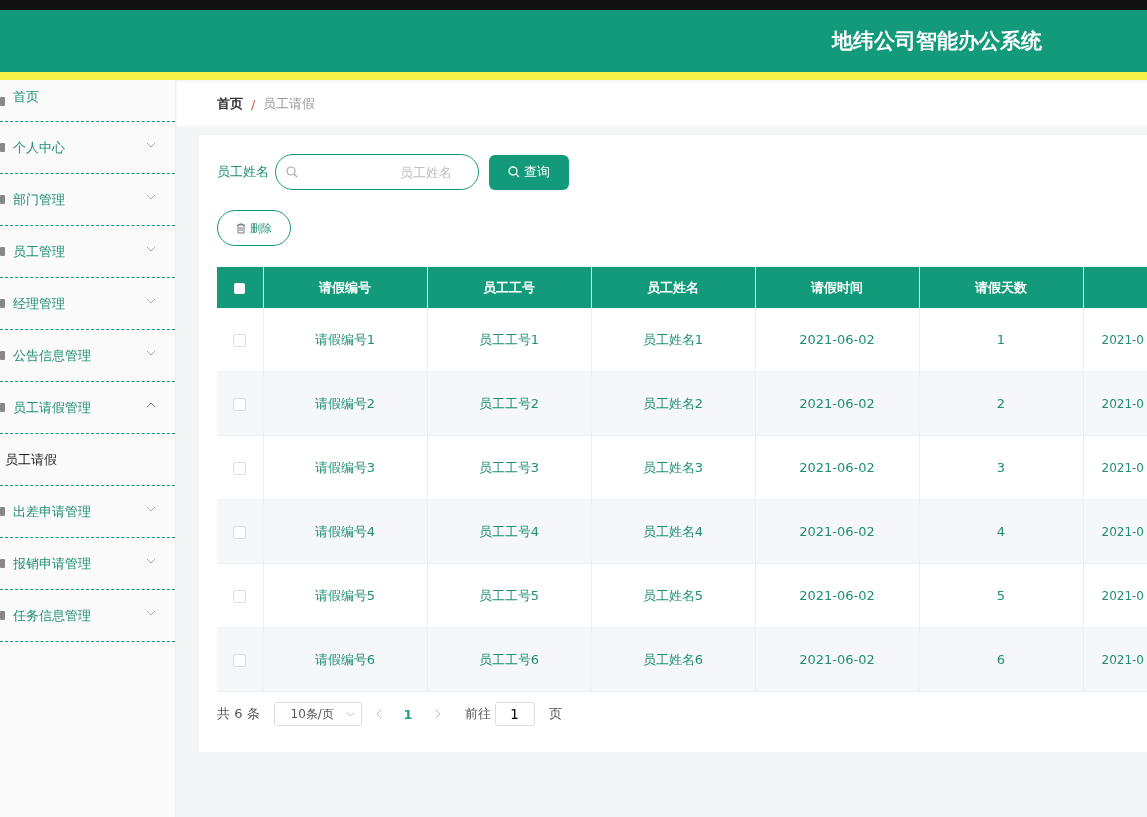 The height and width of the screenshot is (817, 1147). What do you see at coordinates (509, 595) in the screenshot?
I see `table-cell: 员工工号5` at bounding box center [509, 595].